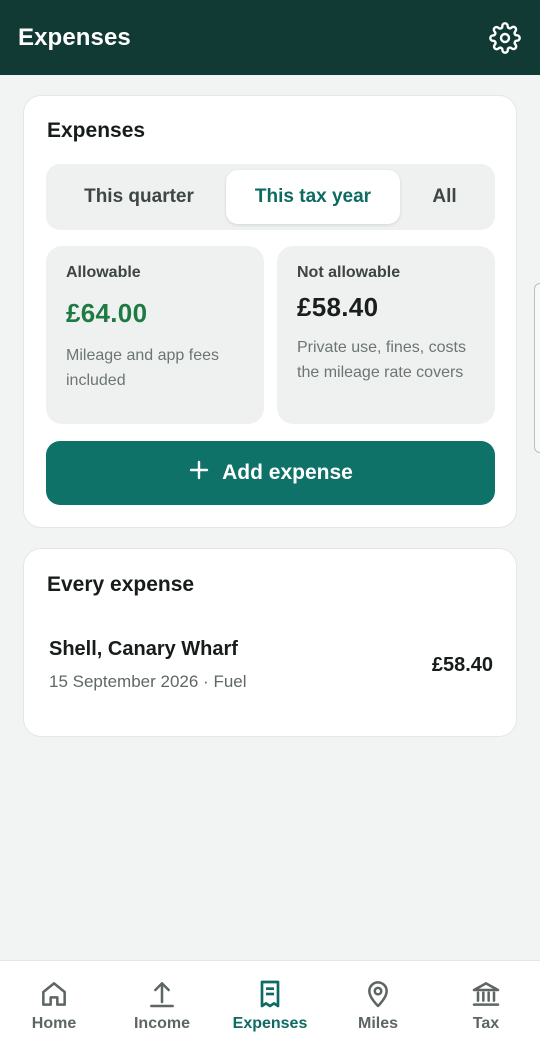 The image size is (540, 1042). I want to click on nav-home: Home, so click(54, 1001).